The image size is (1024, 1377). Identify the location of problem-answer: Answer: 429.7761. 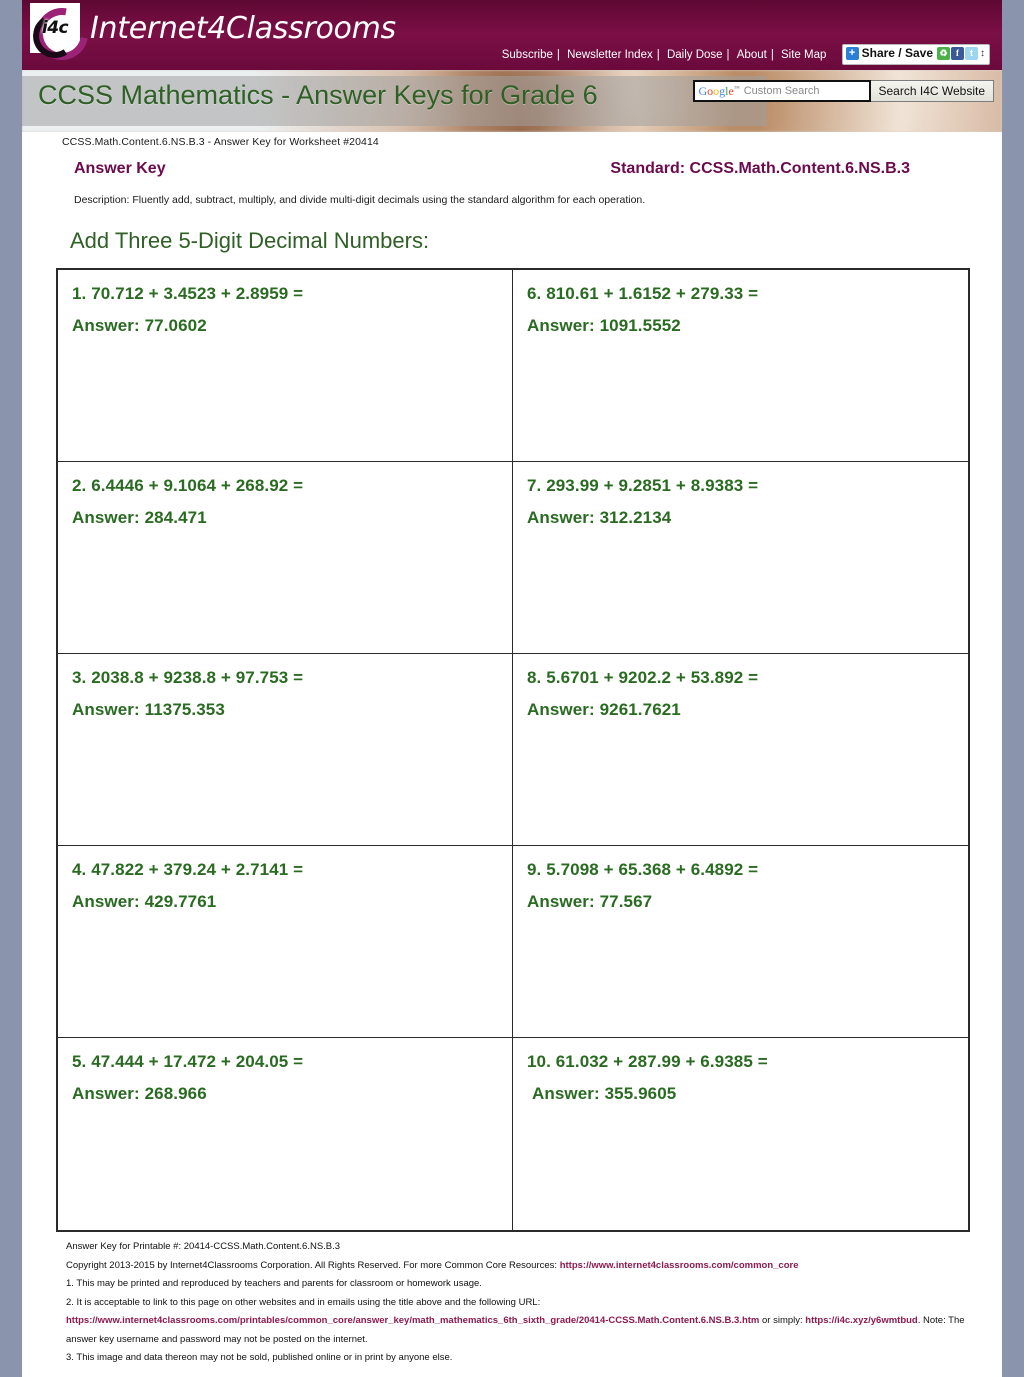
(144, 901).